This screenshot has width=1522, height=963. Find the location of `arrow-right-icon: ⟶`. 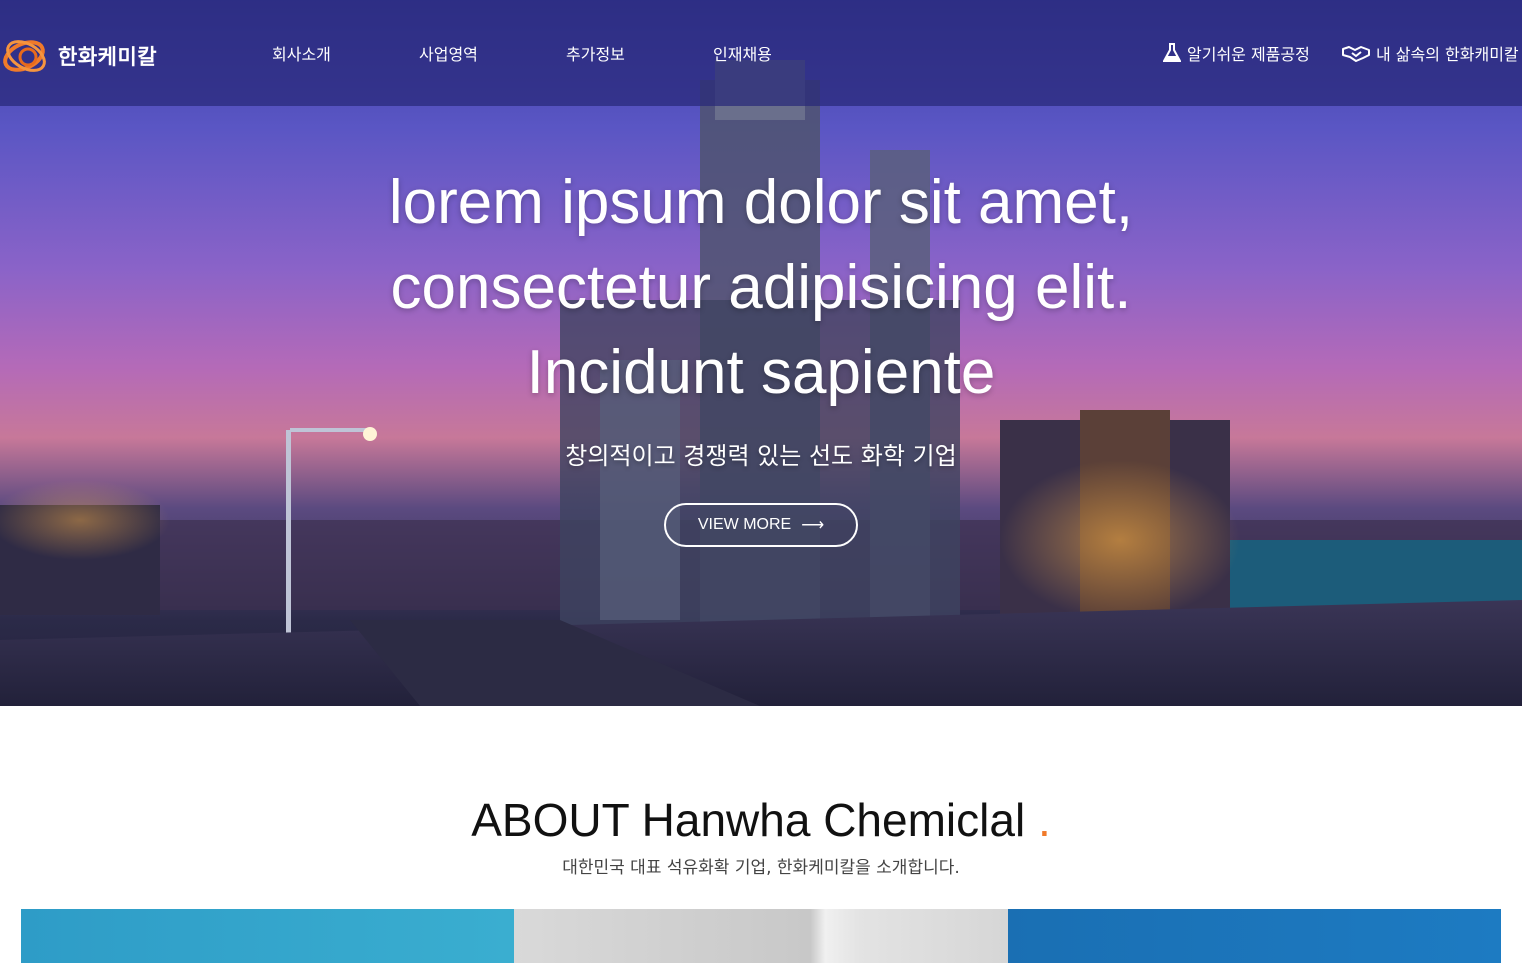

arrow-right-icon: ⟶ is located at coordinates (813, 525).